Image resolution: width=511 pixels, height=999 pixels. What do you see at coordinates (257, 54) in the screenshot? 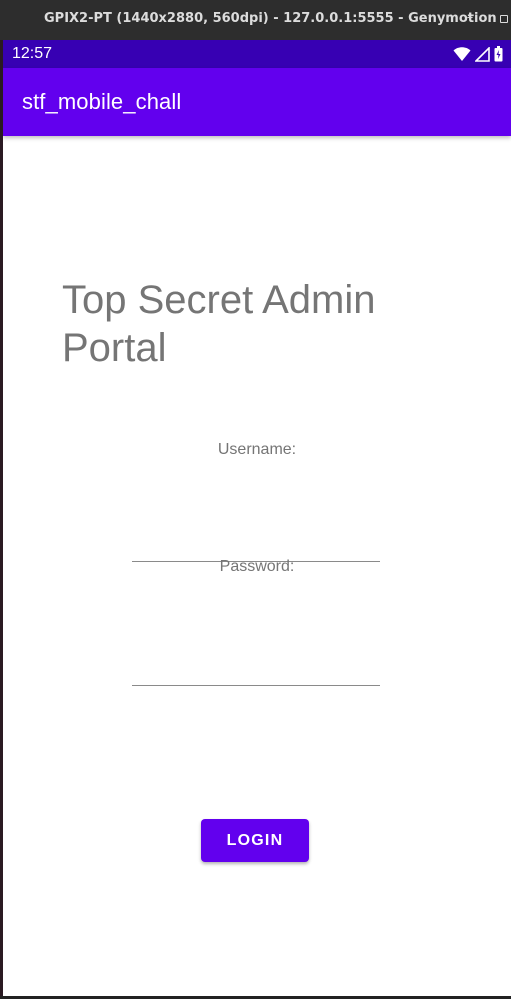
I see `status-bar: 12:57` at bounding box center [257, 54].